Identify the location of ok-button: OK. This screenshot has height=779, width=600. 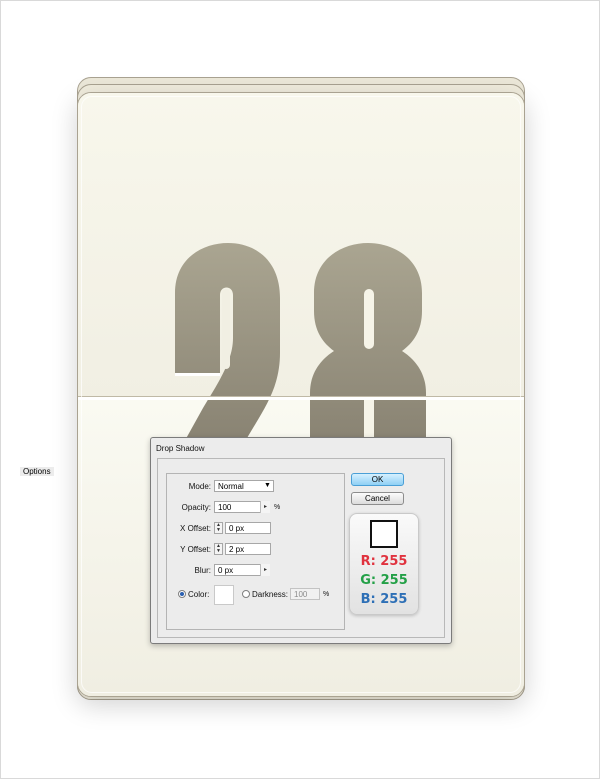
(377, 479).